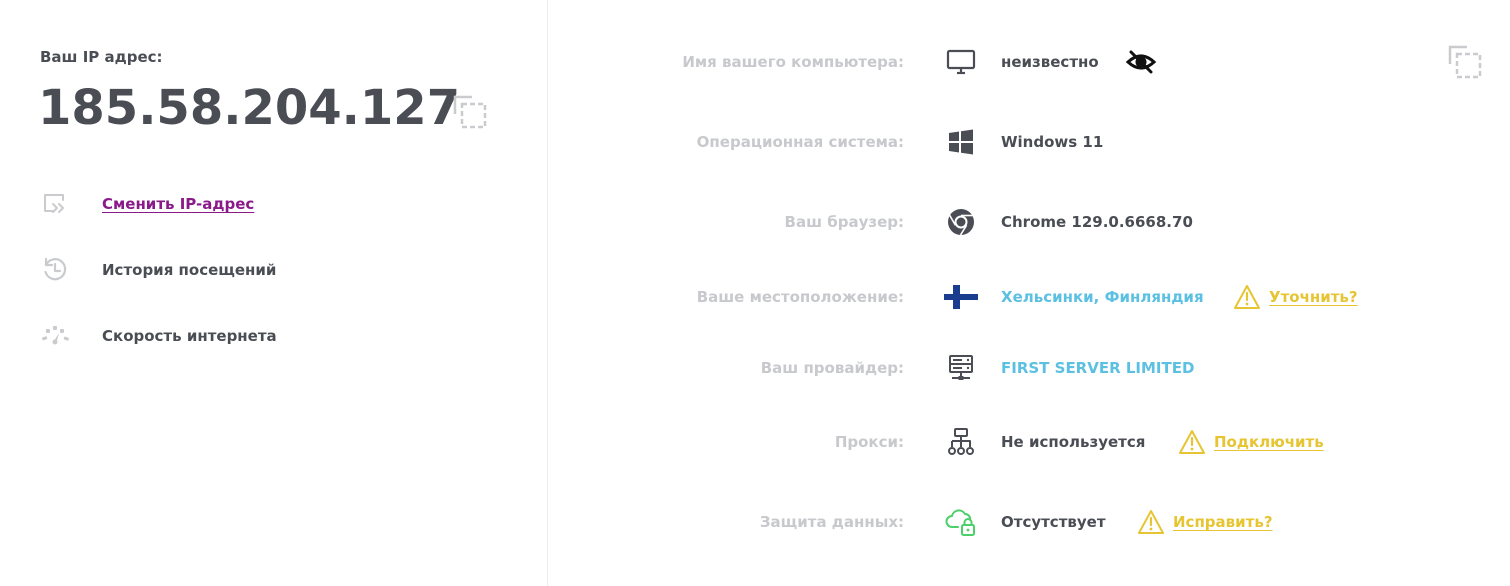 The height and width of the screenshot is (586, 1510). What do you see at coordinates (189, 270) in the screenshot?
I see `menu-item-label: История посещений` at bounding box center [189, 270].